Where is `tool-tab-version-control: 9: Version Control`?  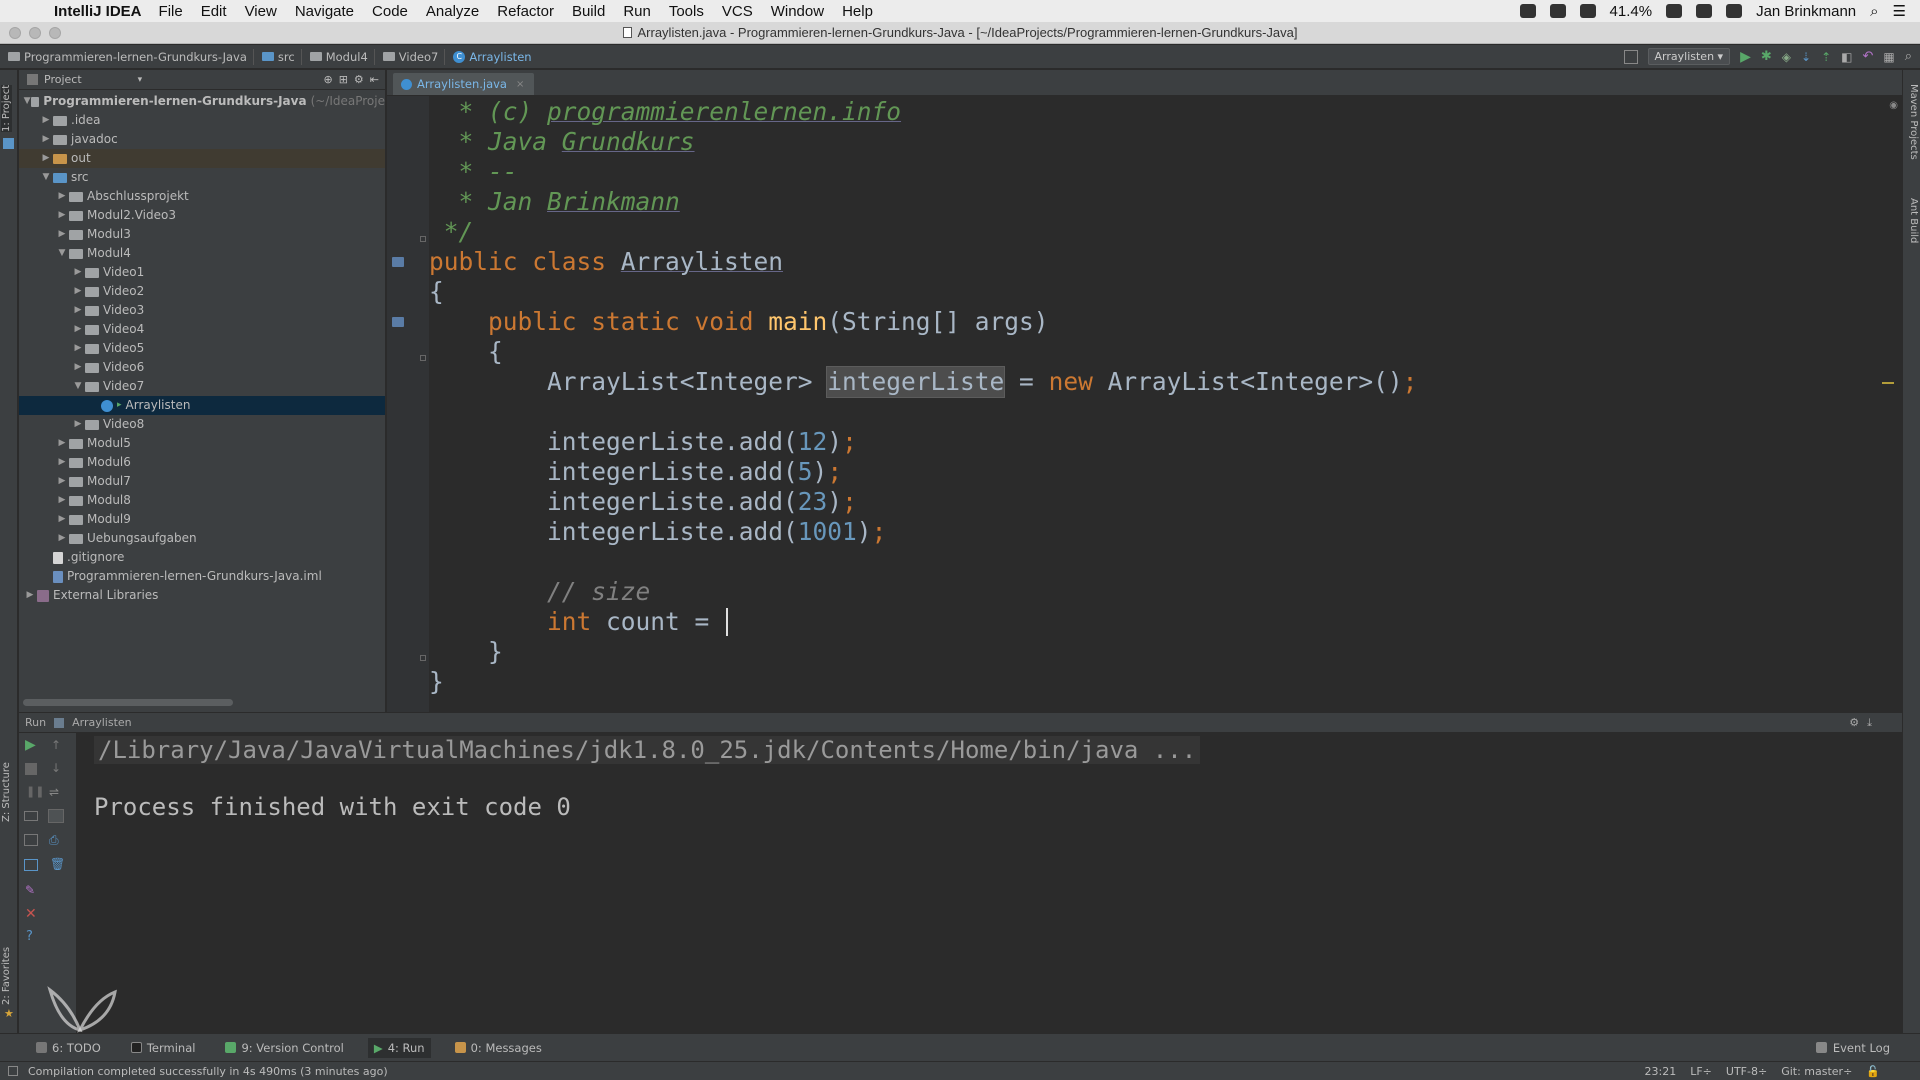 tool-tab-version-control: 9: Version Control is located at coordinates (284, 1048).